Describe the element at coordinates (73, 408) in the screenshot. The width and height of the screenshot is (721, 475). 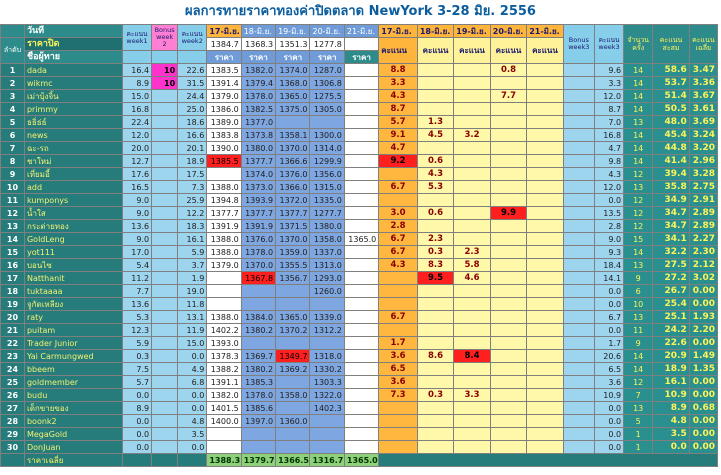
I see `player-name: เด็กขายของ` at that location.